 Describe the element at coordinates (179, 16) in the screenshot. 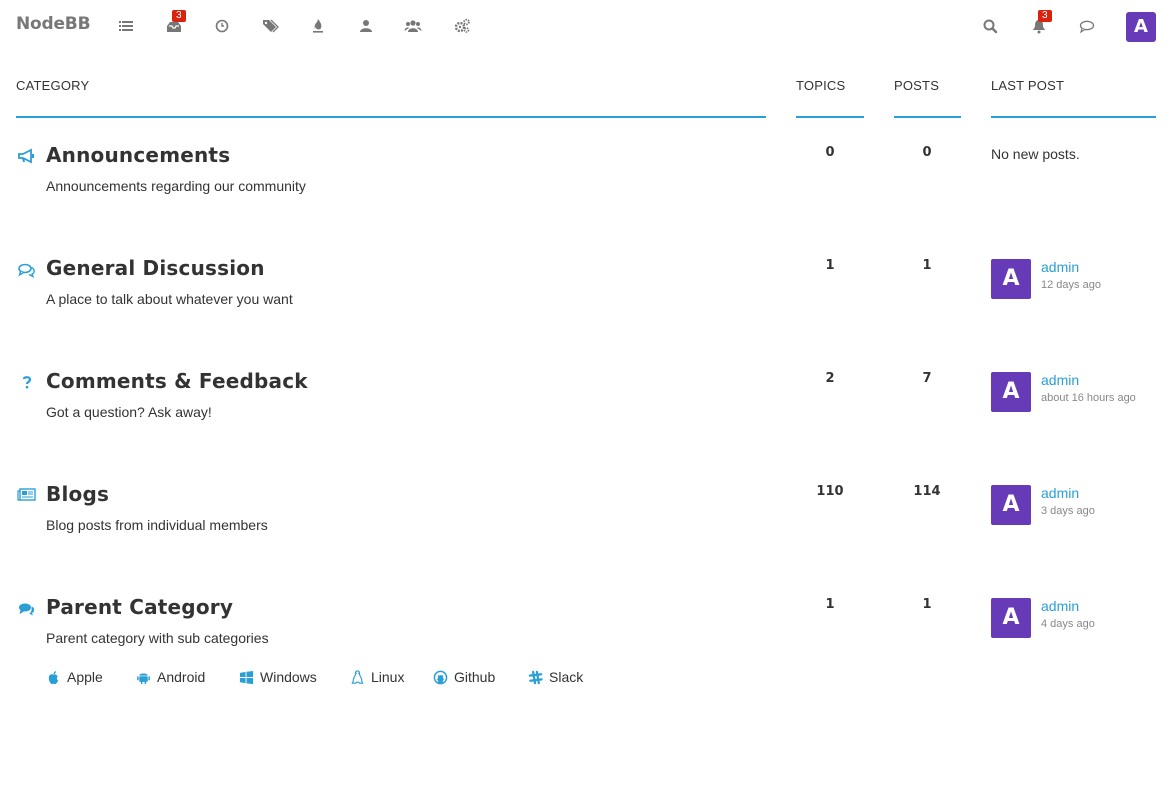

I see `unread-badge: 3` at that location.